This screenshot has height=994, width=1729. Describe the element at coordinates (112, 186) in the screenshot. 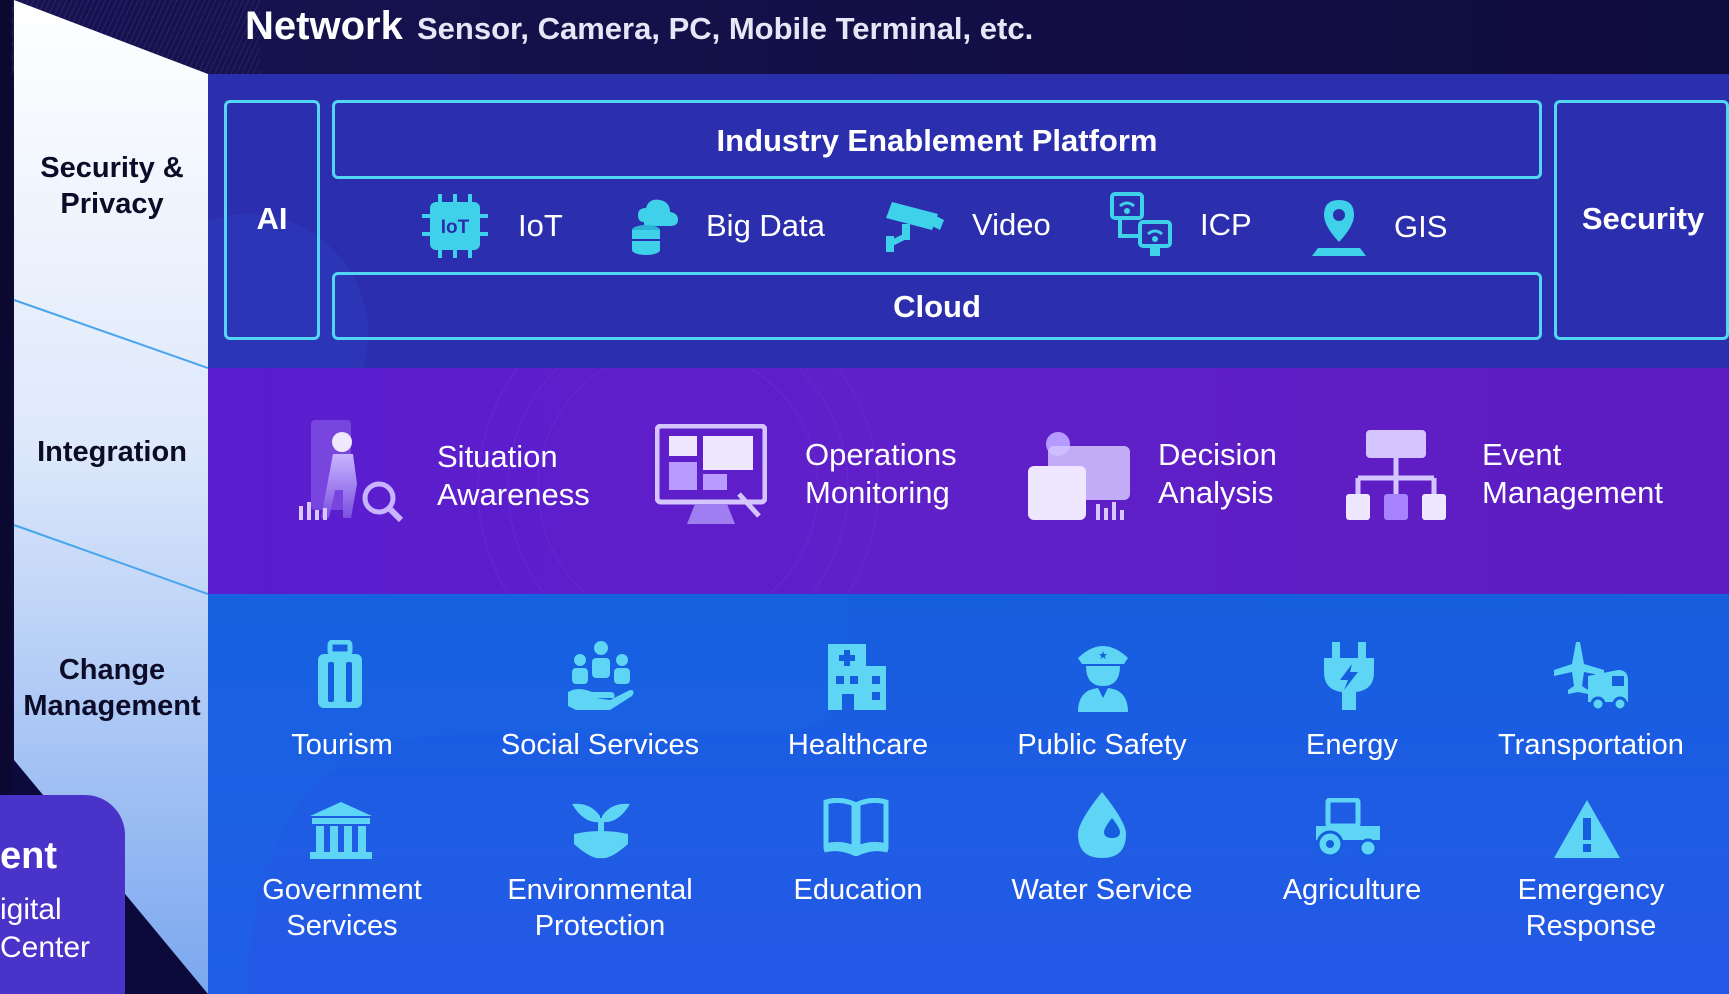

I see `left-label-security-privacy: Security & Privacy` at that location.